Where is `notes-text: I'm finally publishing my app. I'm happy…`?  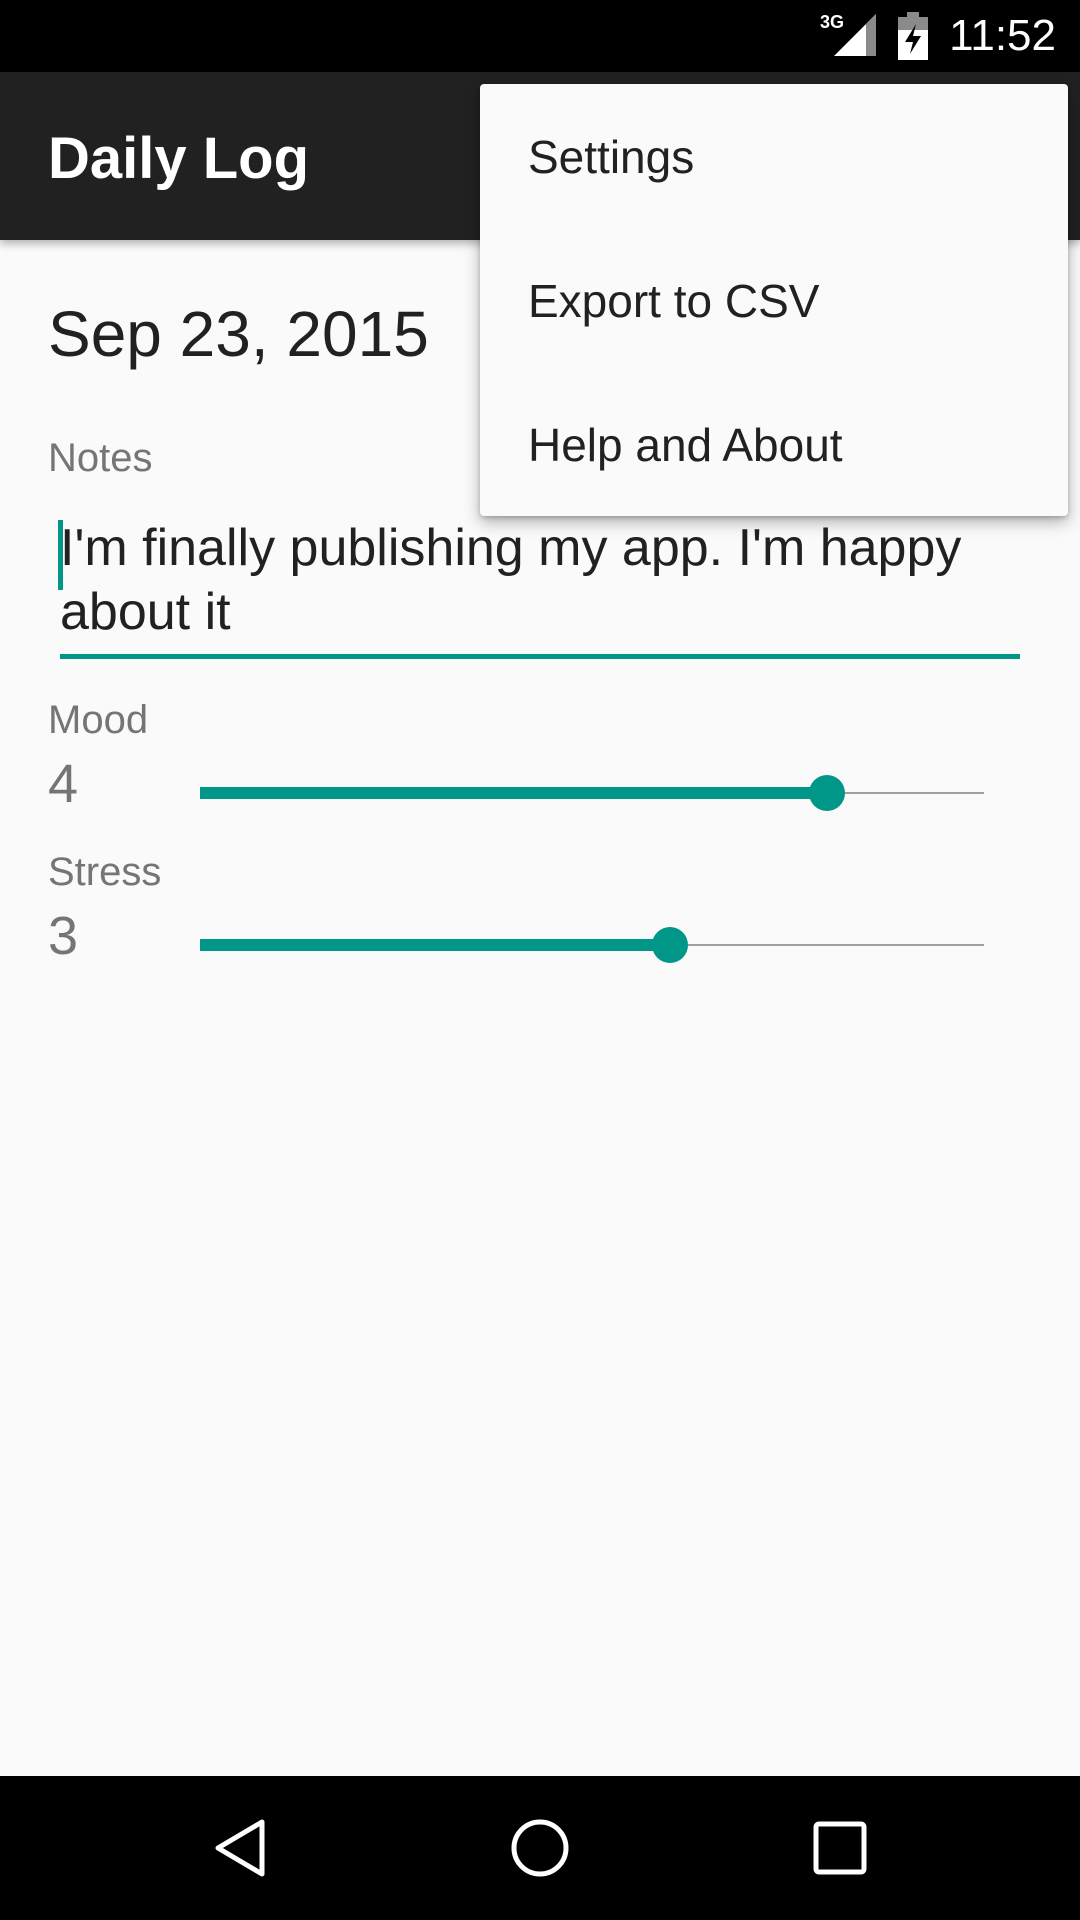 notes-text: I'm finally publishing my app. I'm happy… is located at coordinates (511, 580).